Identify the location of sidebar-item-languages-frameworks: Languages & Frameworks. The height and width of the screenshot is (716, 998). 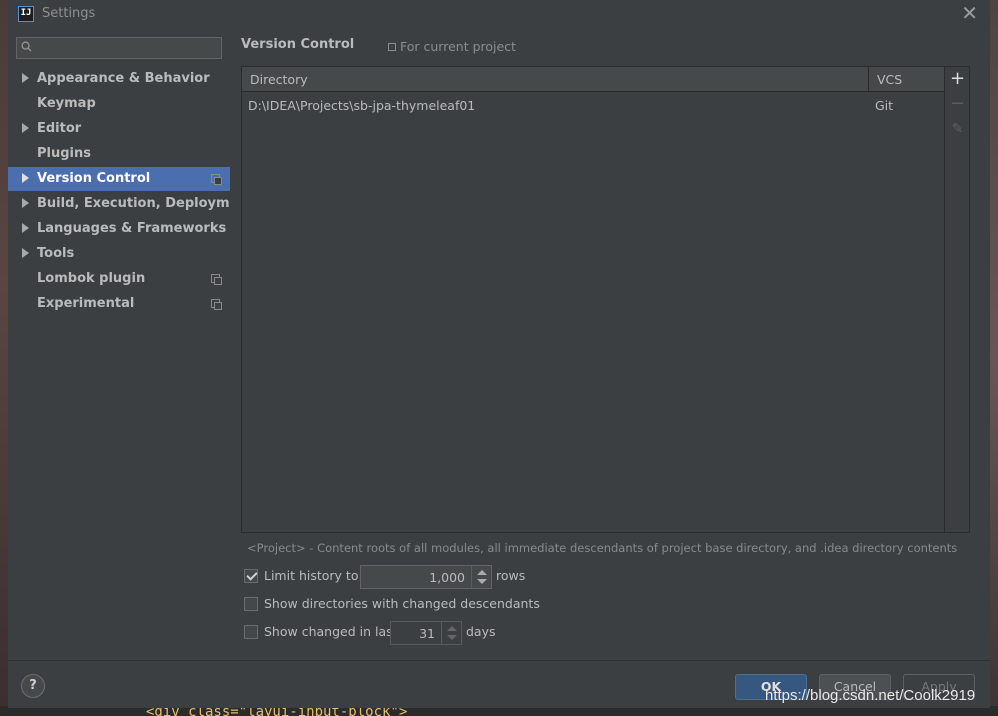
(119, 229).